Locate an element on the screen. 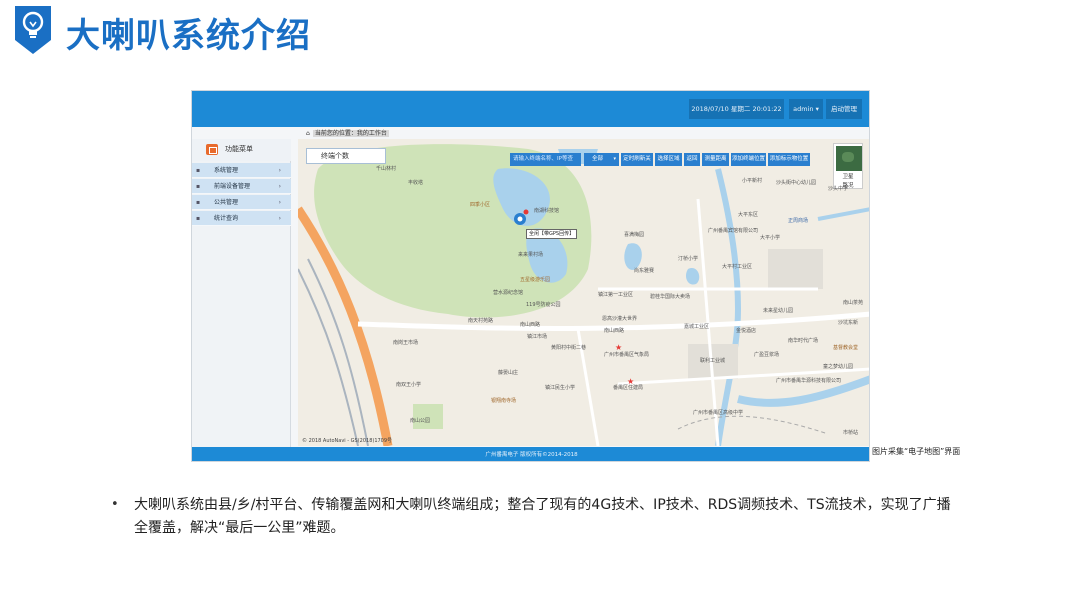 Image resolution: width=1080 pixels, height=608 pixels. datetime-display: 2018/07/10 星期二 20:01:22 is located at coordinates (736, 109).